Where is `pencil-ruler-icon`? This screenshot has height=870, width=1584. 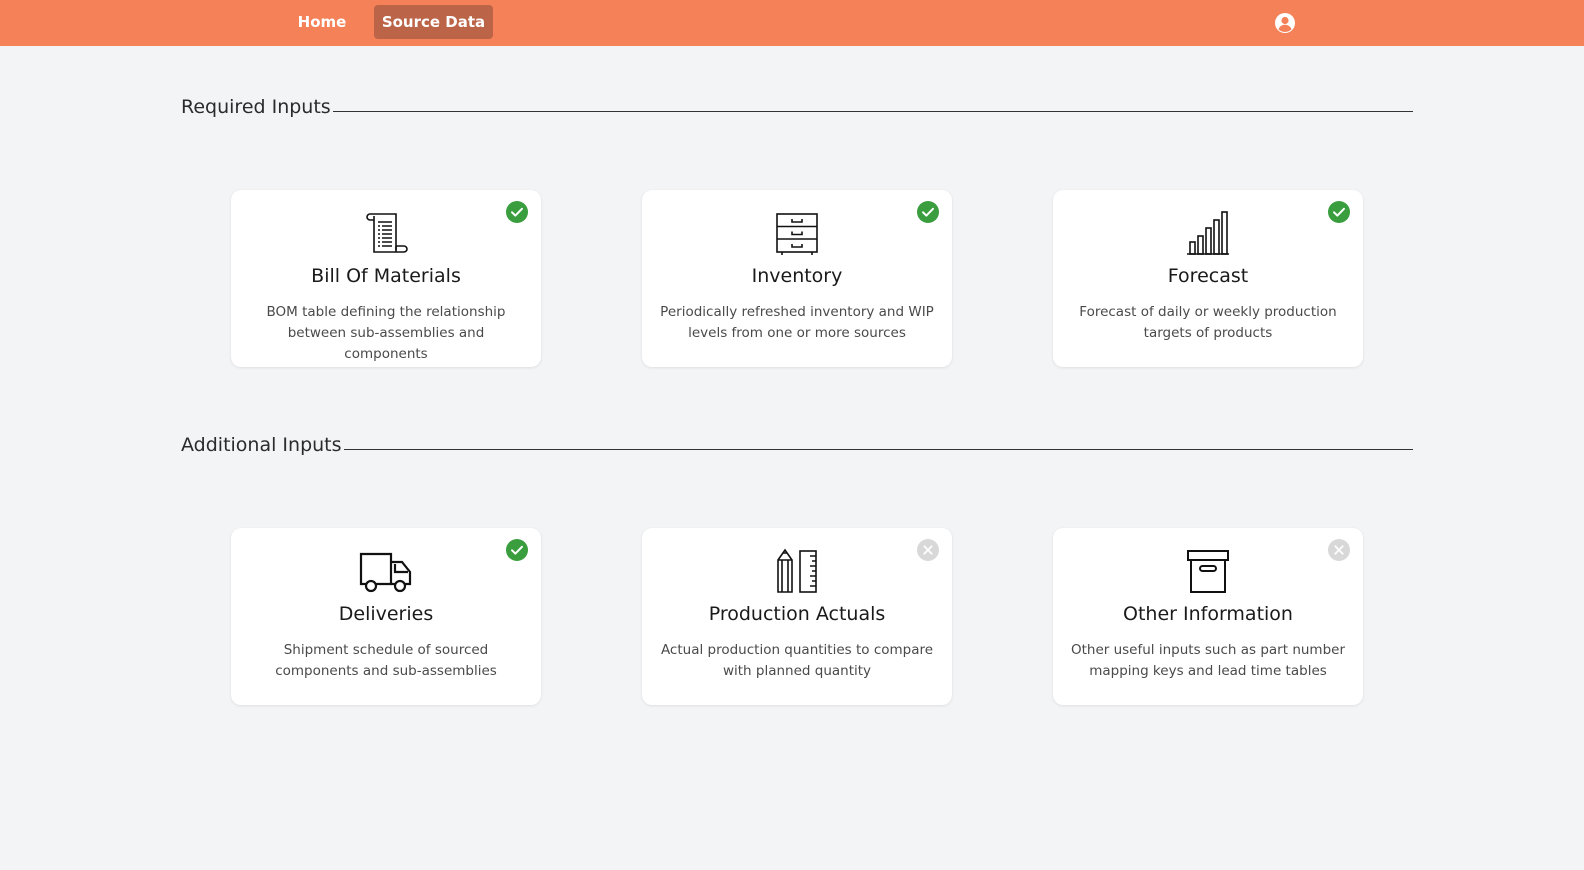 pencil-ruler-icon is located at coordinates (797, 570).